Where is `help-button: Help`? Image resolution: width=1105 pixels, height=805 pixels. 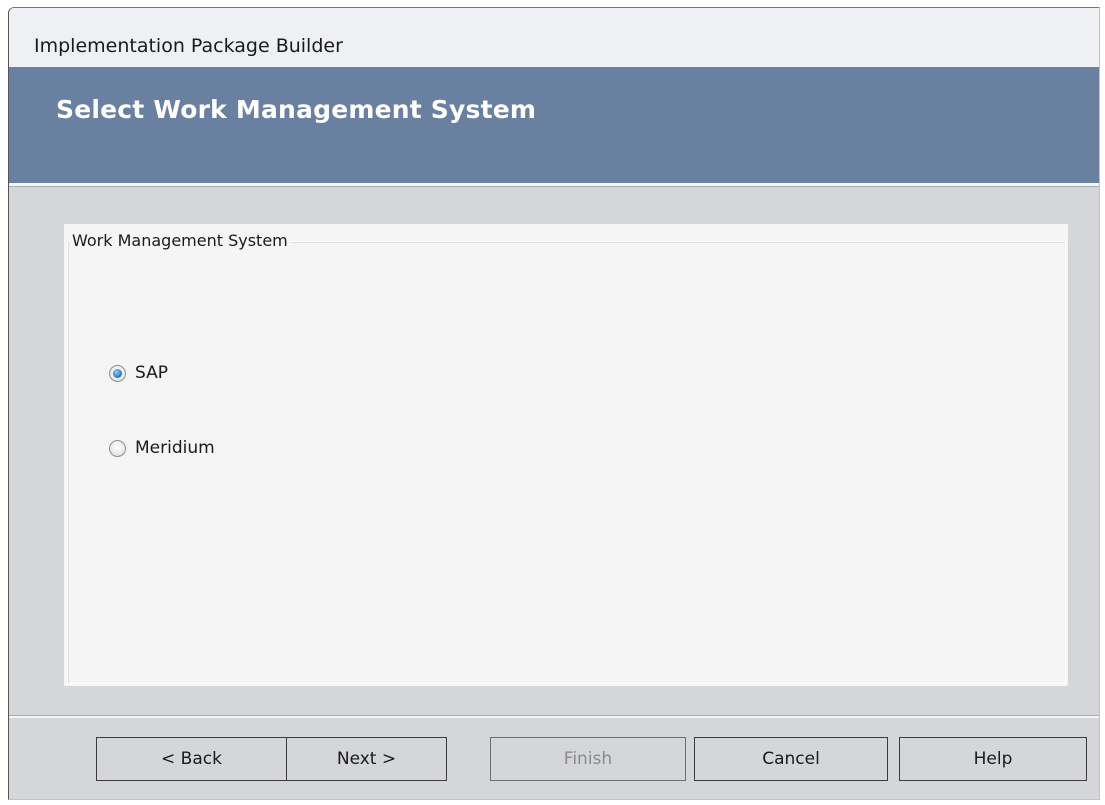 help-button: Help is located at coordinates (993, 759).